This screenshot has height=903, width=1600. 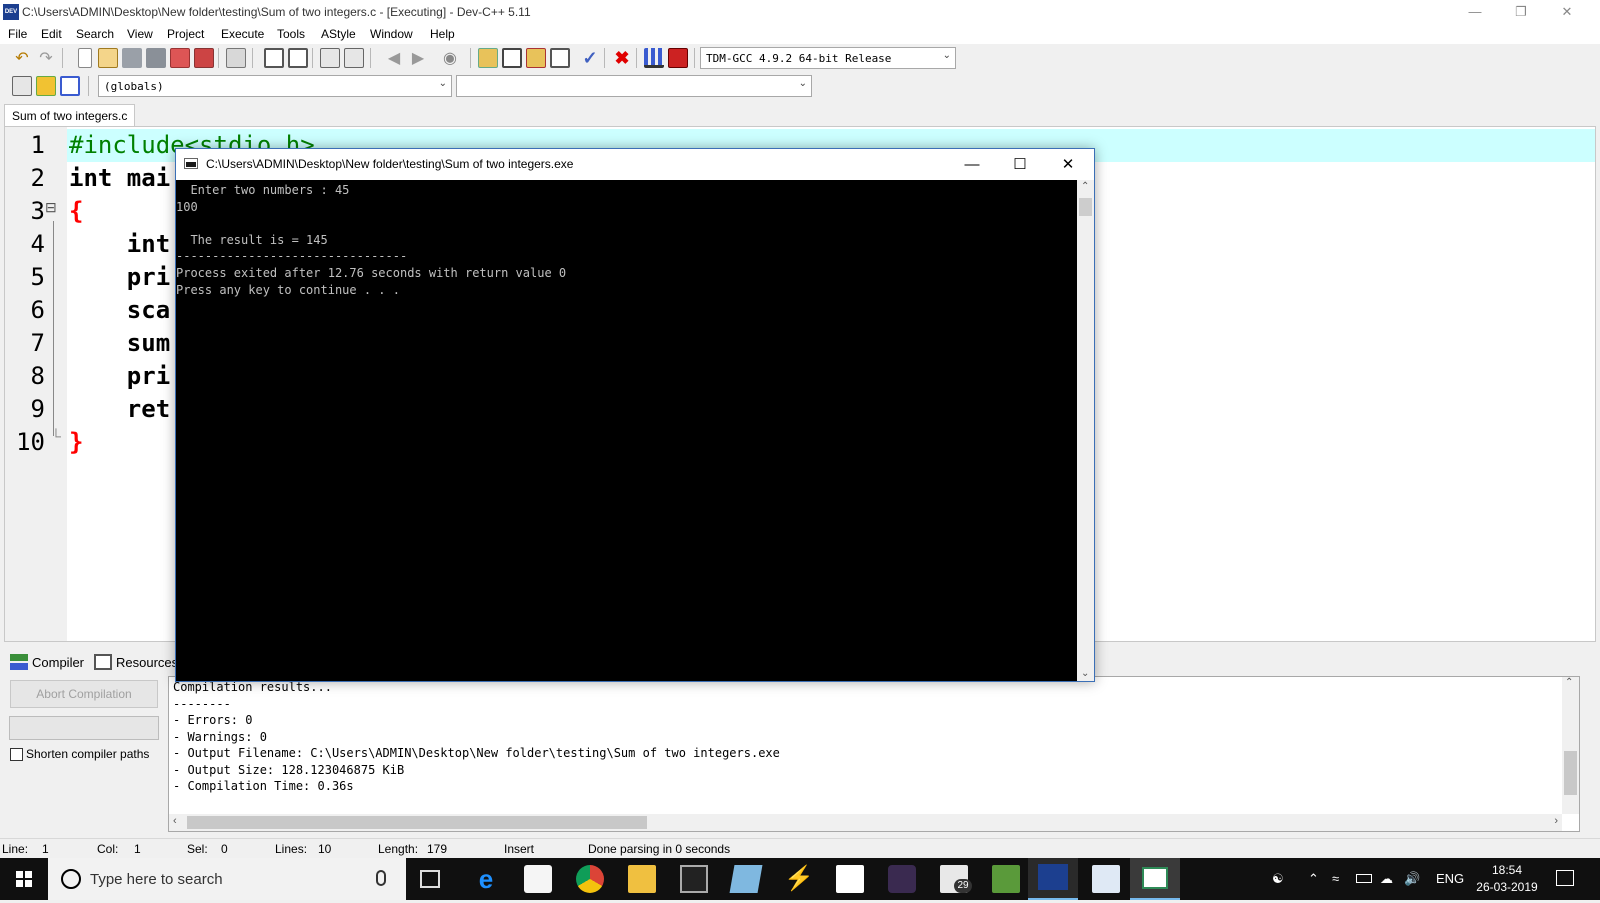 What do you see at coordinates (1386, 879) in the screenshot?
I see `onedrive-icon: ☁` at bounding box center [1386, 879].